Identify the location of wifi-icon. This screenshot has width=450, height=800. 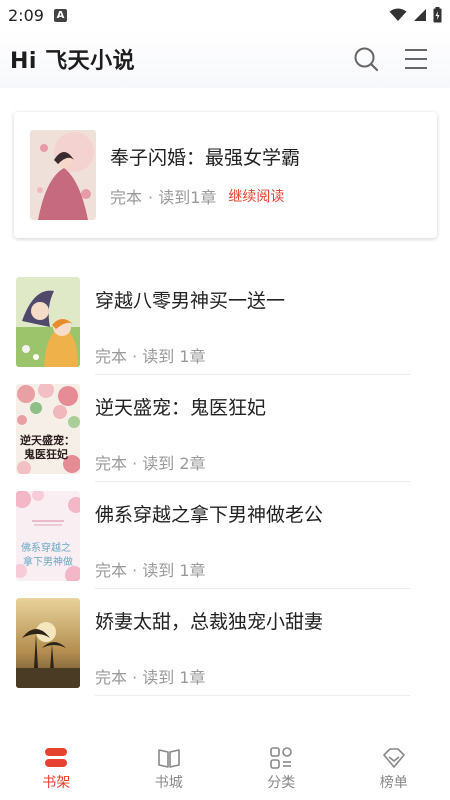
(398, 14).